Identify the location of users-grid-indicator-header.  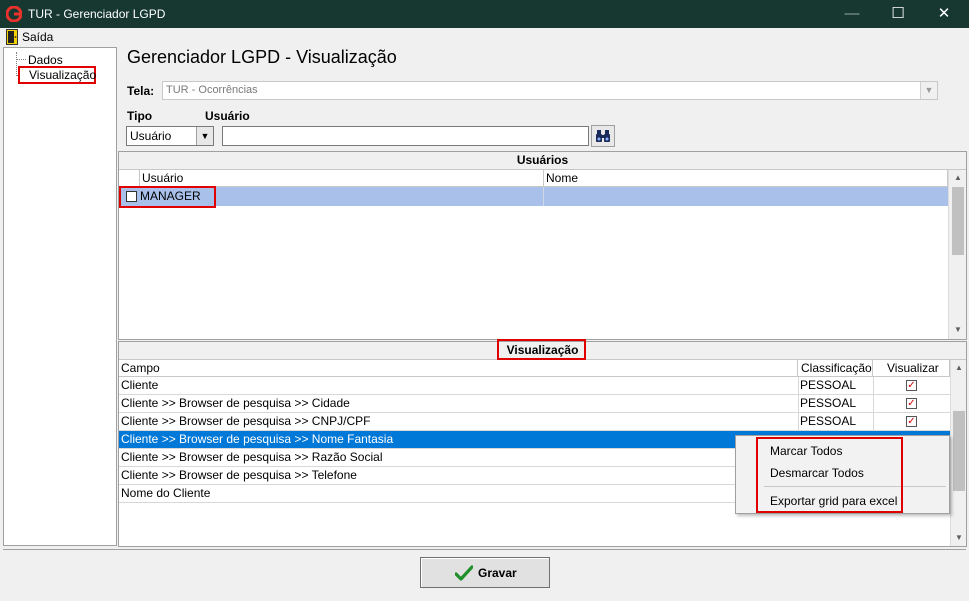
(129, 178).